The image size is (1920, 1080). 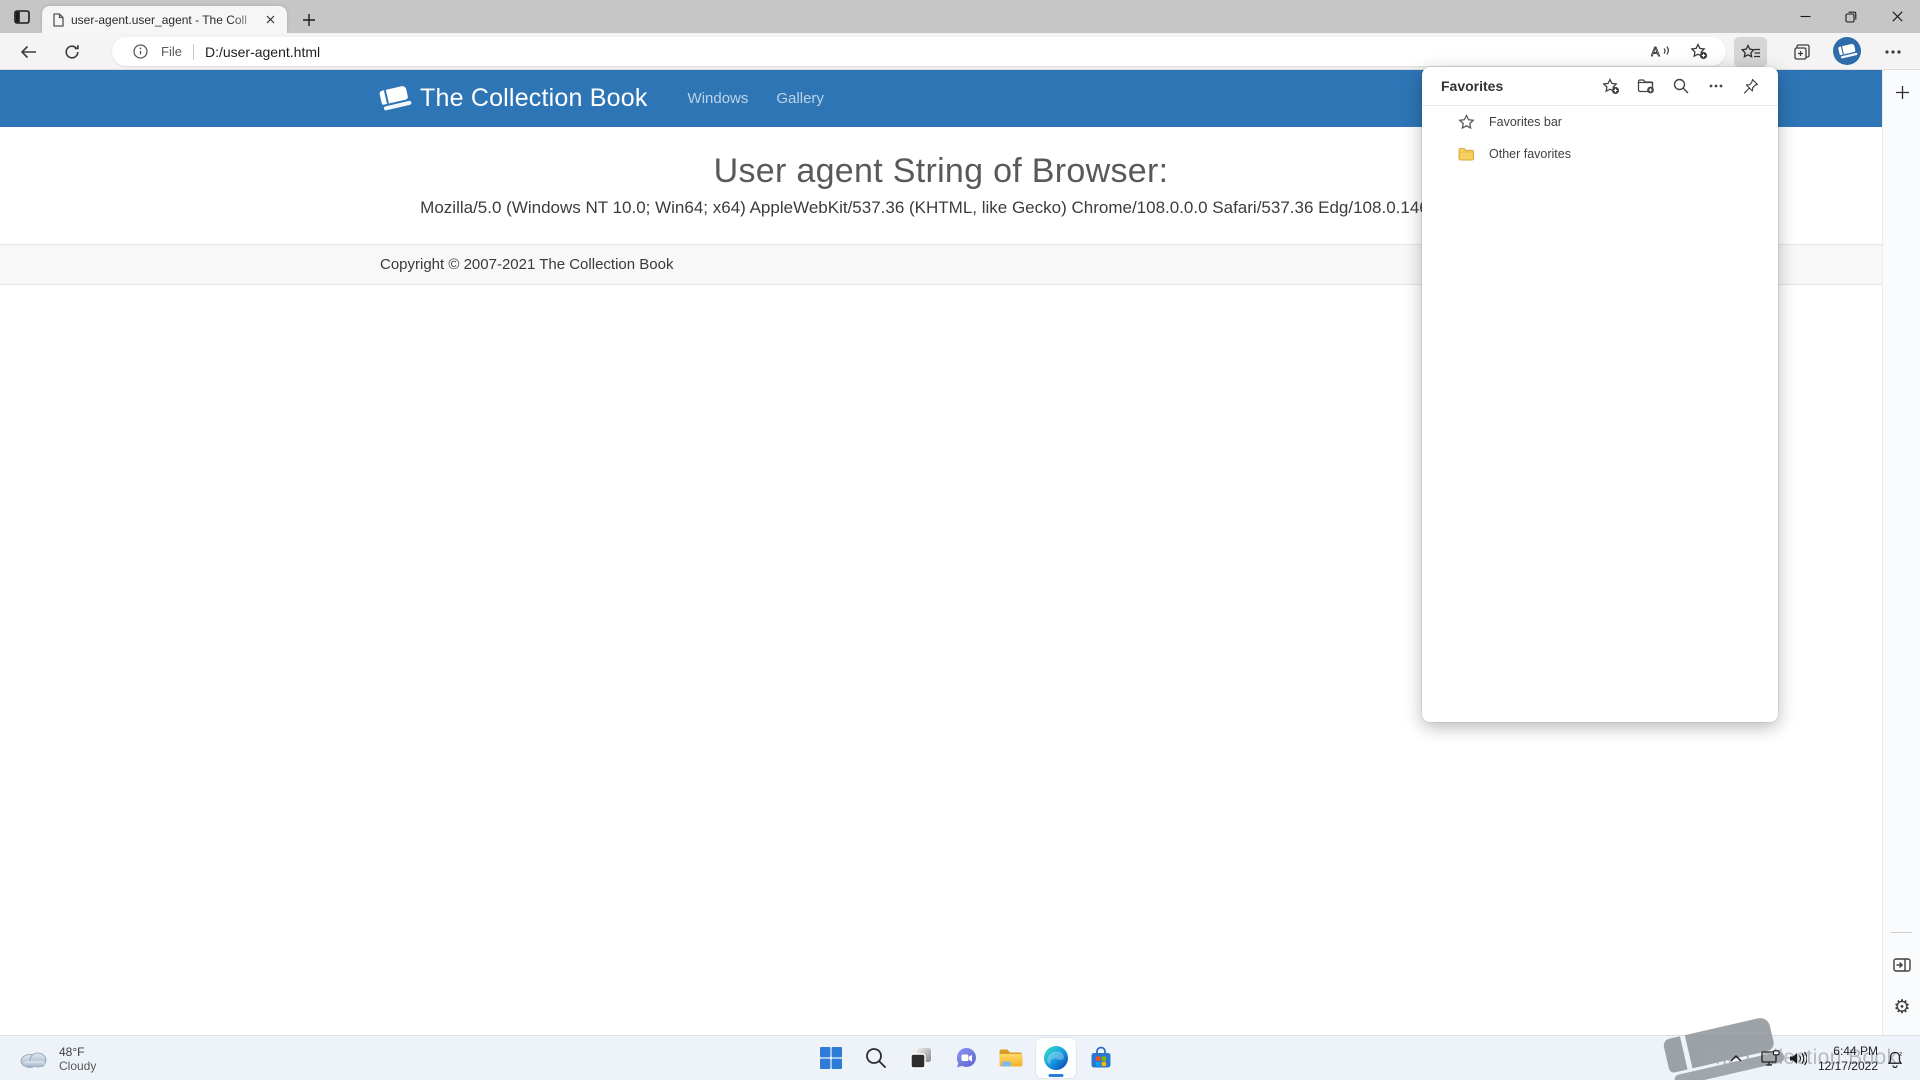 I want to click on nav-link-windows: Windows, so click(x=718, y=98).